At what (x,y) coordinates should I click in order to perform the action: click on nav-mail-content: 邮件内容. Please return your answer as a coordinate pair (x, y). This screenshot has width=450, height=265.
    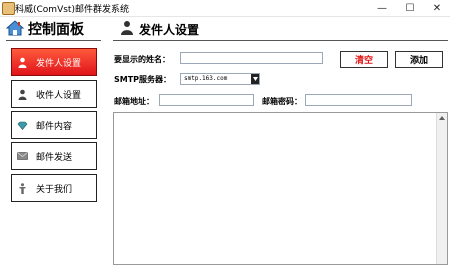
    Looking at the image, I should click on (54, 125).